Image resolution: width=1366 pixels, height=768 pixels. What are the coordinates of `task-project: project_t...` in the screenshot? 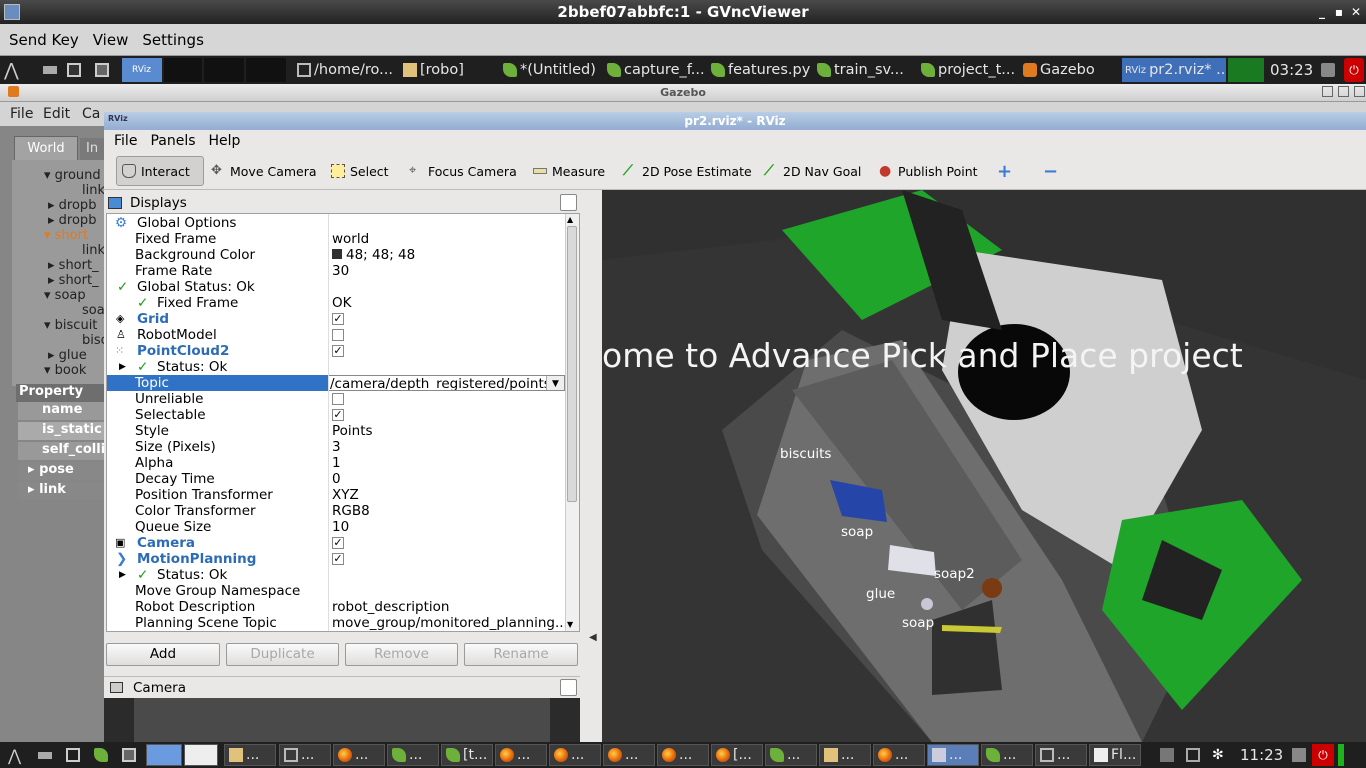 It's located at (968, 70).